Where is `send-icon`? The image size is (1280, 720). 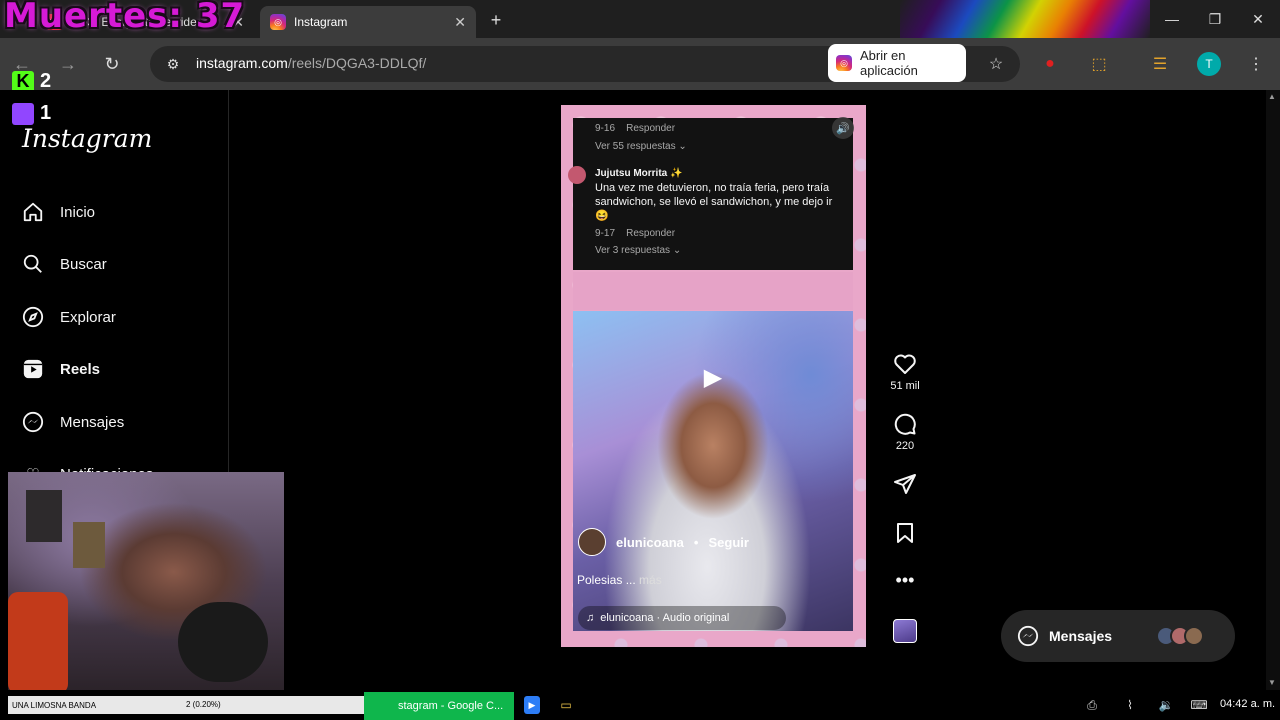
send-icon is located at coordinates (905, 484).